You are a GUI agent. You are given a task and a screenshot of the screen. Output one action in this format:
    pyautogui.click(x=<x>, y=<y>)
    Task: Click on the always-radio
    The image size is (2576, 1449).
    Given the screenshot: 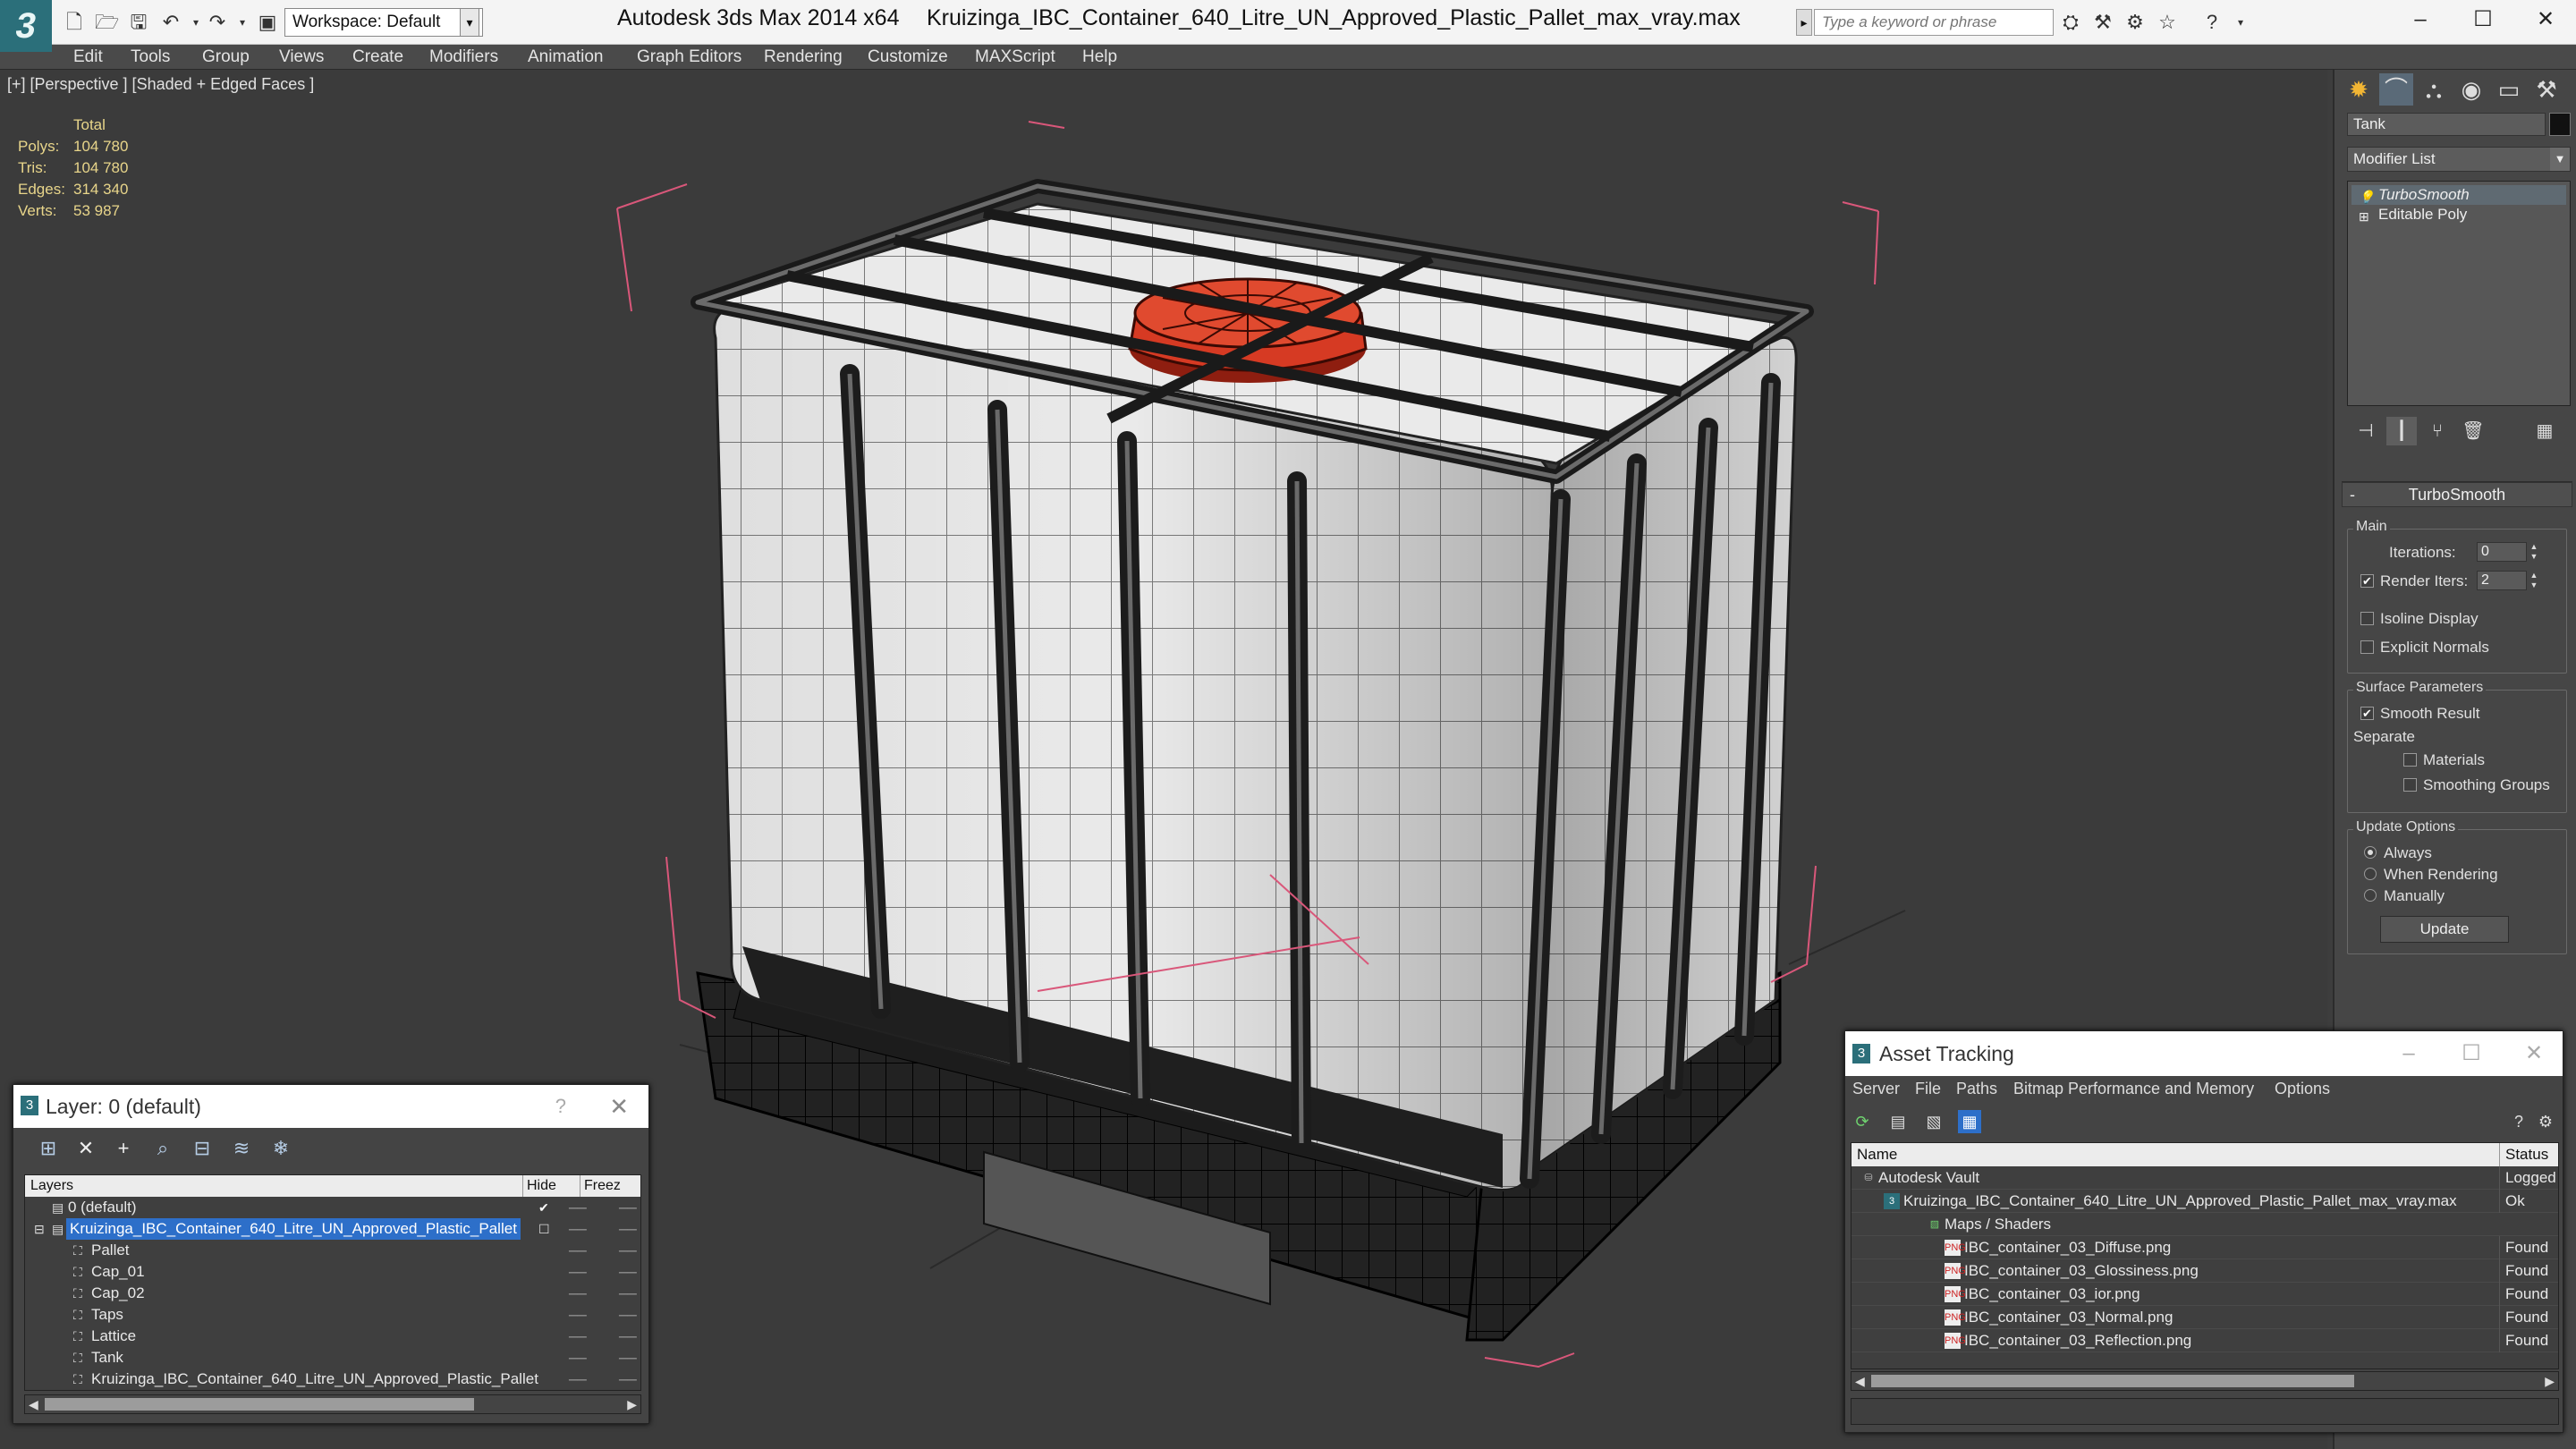 What is the action you would take?
    pyautogui.click(x=2370, y=852)
    